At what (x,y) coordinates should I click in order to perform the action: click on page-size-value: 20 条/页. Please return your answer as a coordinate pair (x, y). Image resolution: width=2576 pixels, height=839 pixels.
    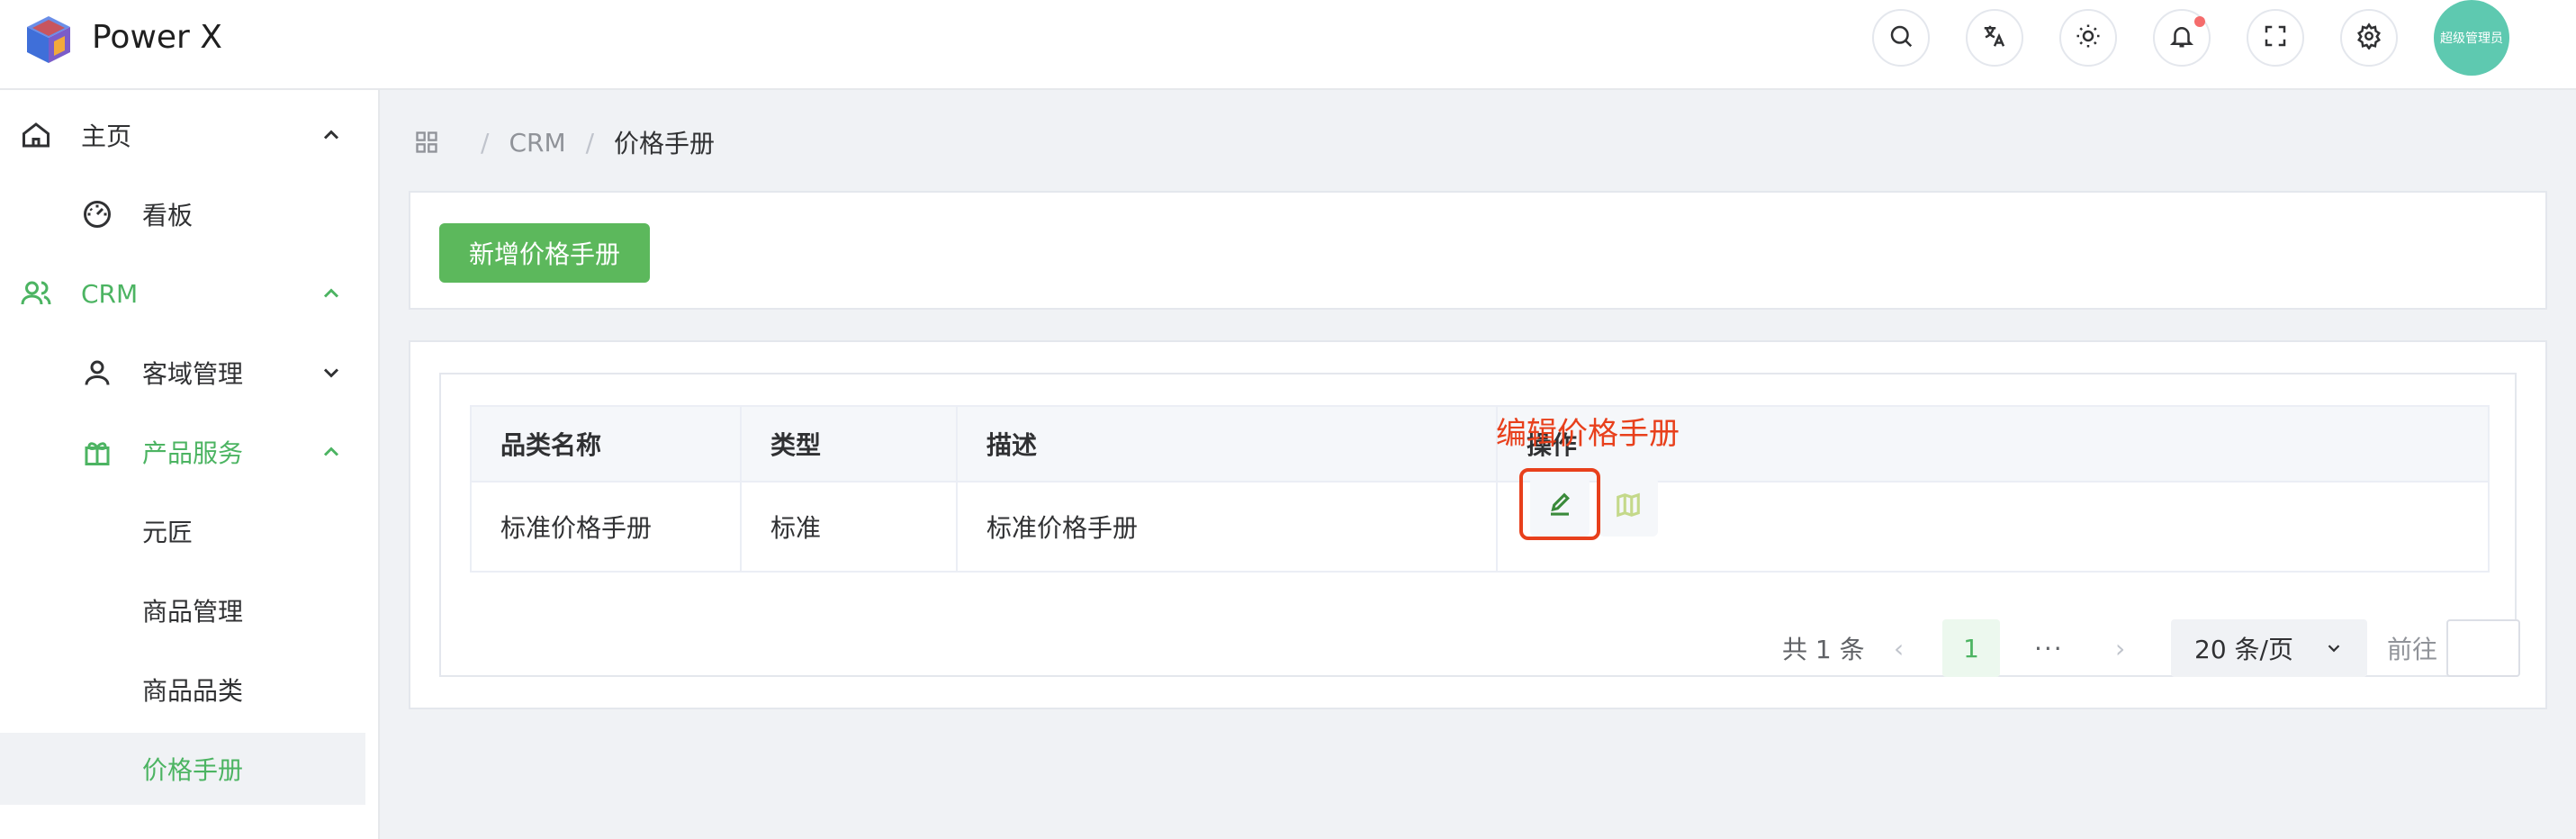
    Looking at the image, I should click on (2243, 649).